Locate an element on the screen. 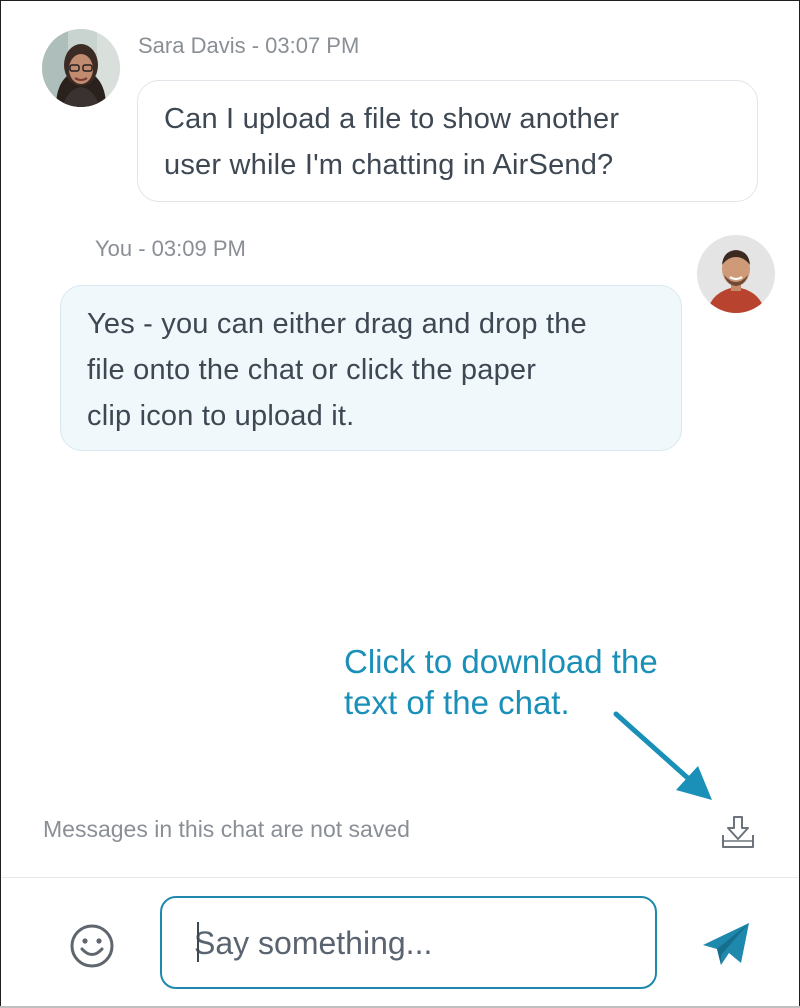 This screenshot has height=1008, width=800. your-avatar is located at coordinates (736, 274).